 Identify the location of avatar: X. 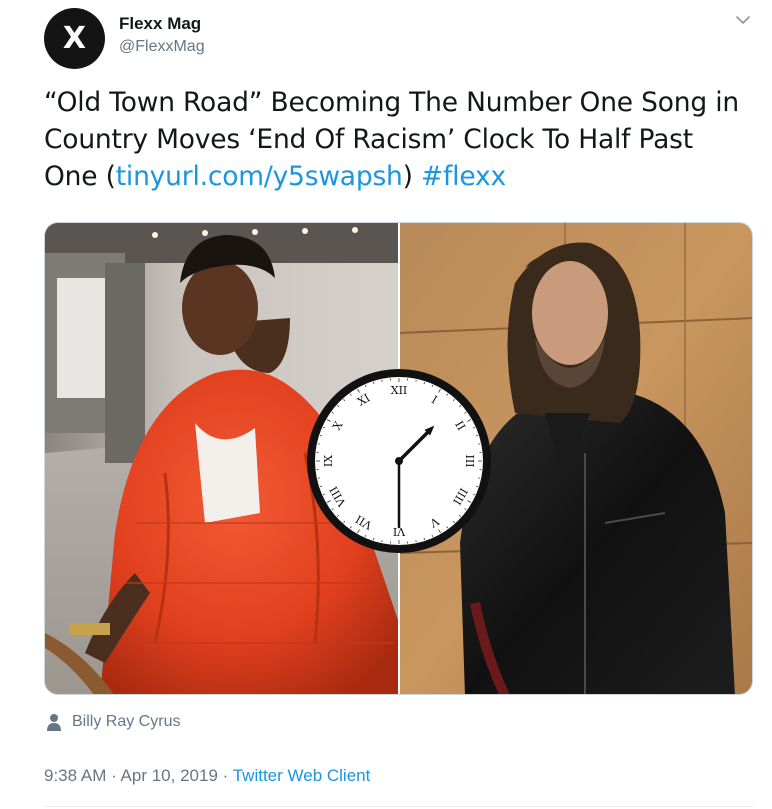
(74, 38).